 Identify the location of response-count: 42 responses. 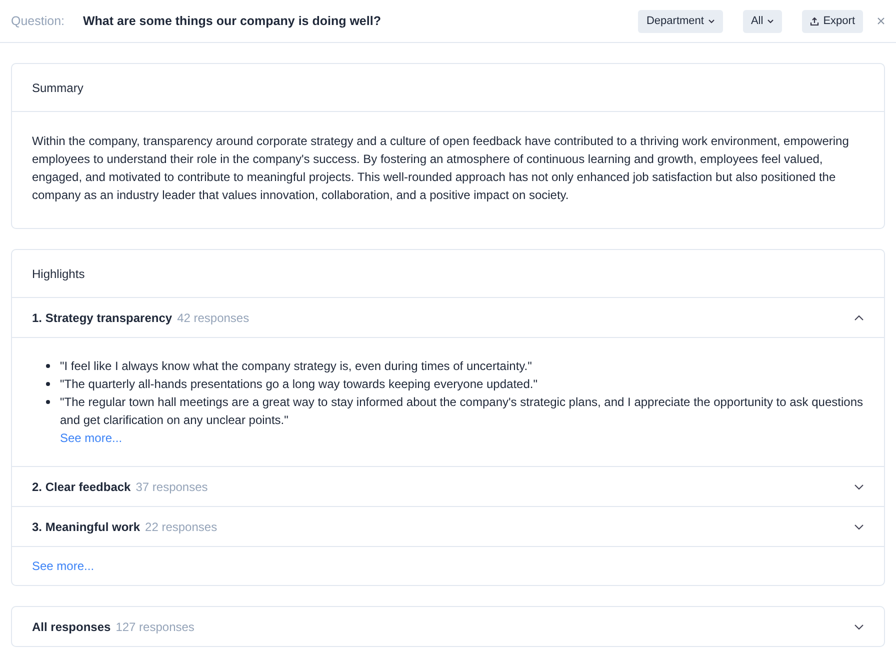
(213, 317).